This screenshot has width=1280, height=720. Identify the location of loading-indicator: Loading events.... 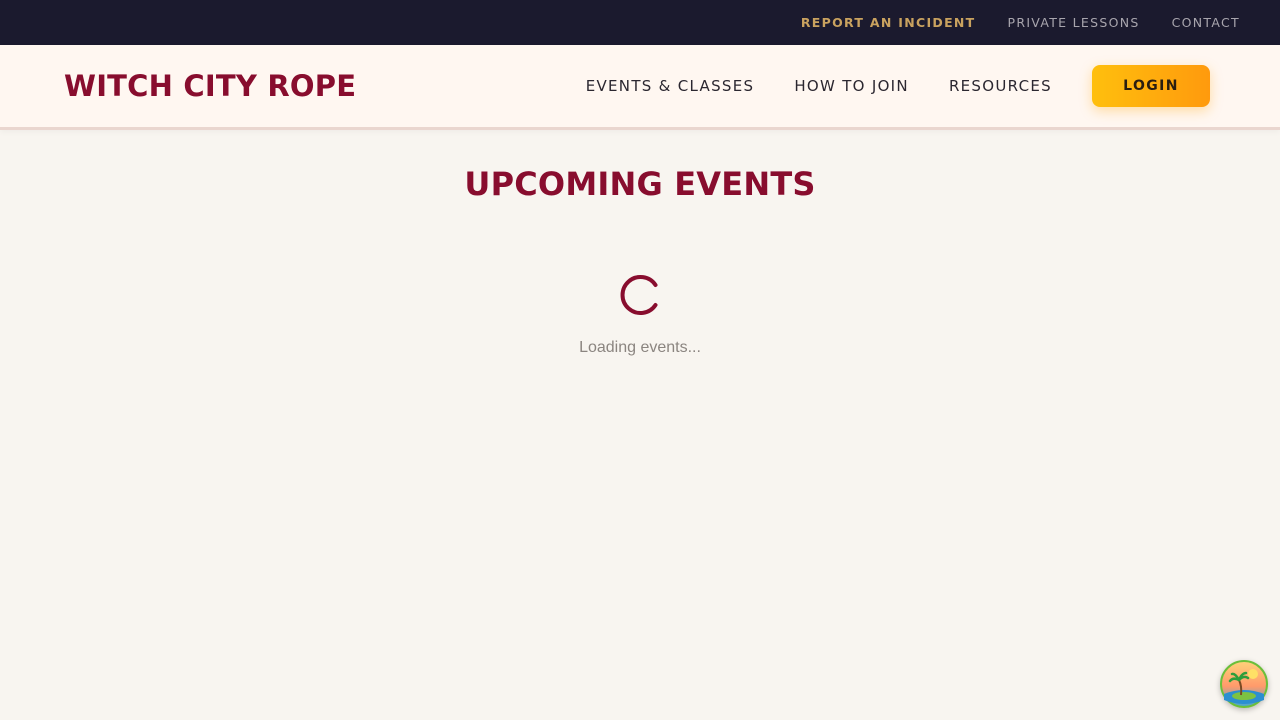
(640, 315).